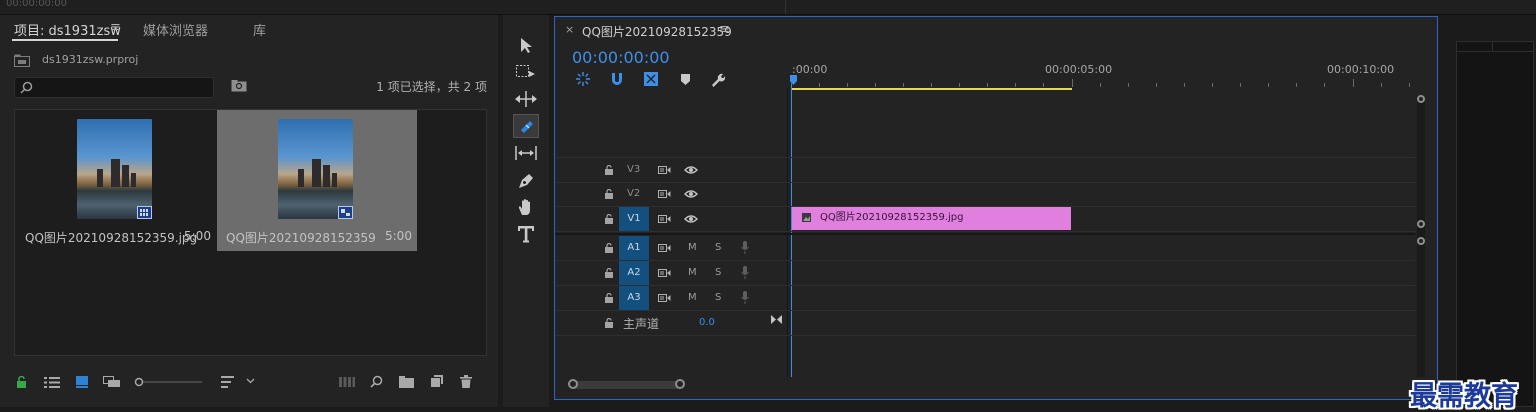  I want to click on master-volume: 0.0, so click(707, 322).